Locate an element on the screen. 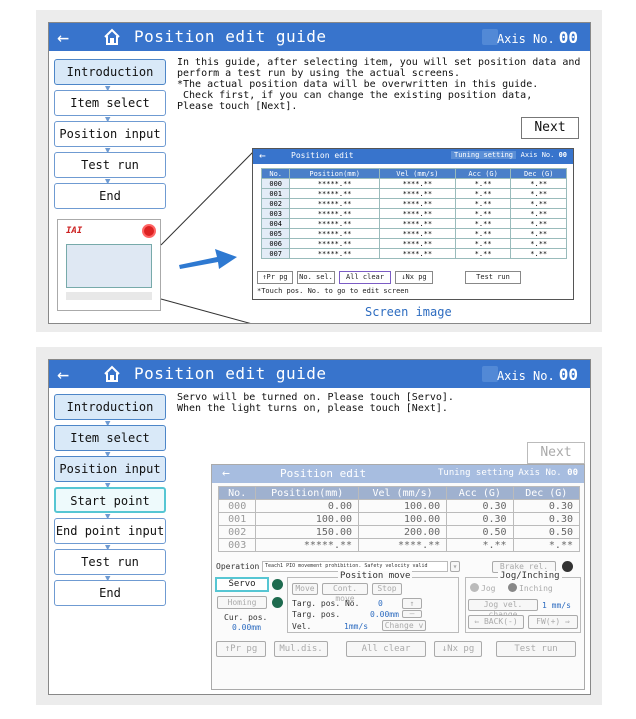  jog-velocity-change-button: Jog vel. change is located at coordinates (503, 609).